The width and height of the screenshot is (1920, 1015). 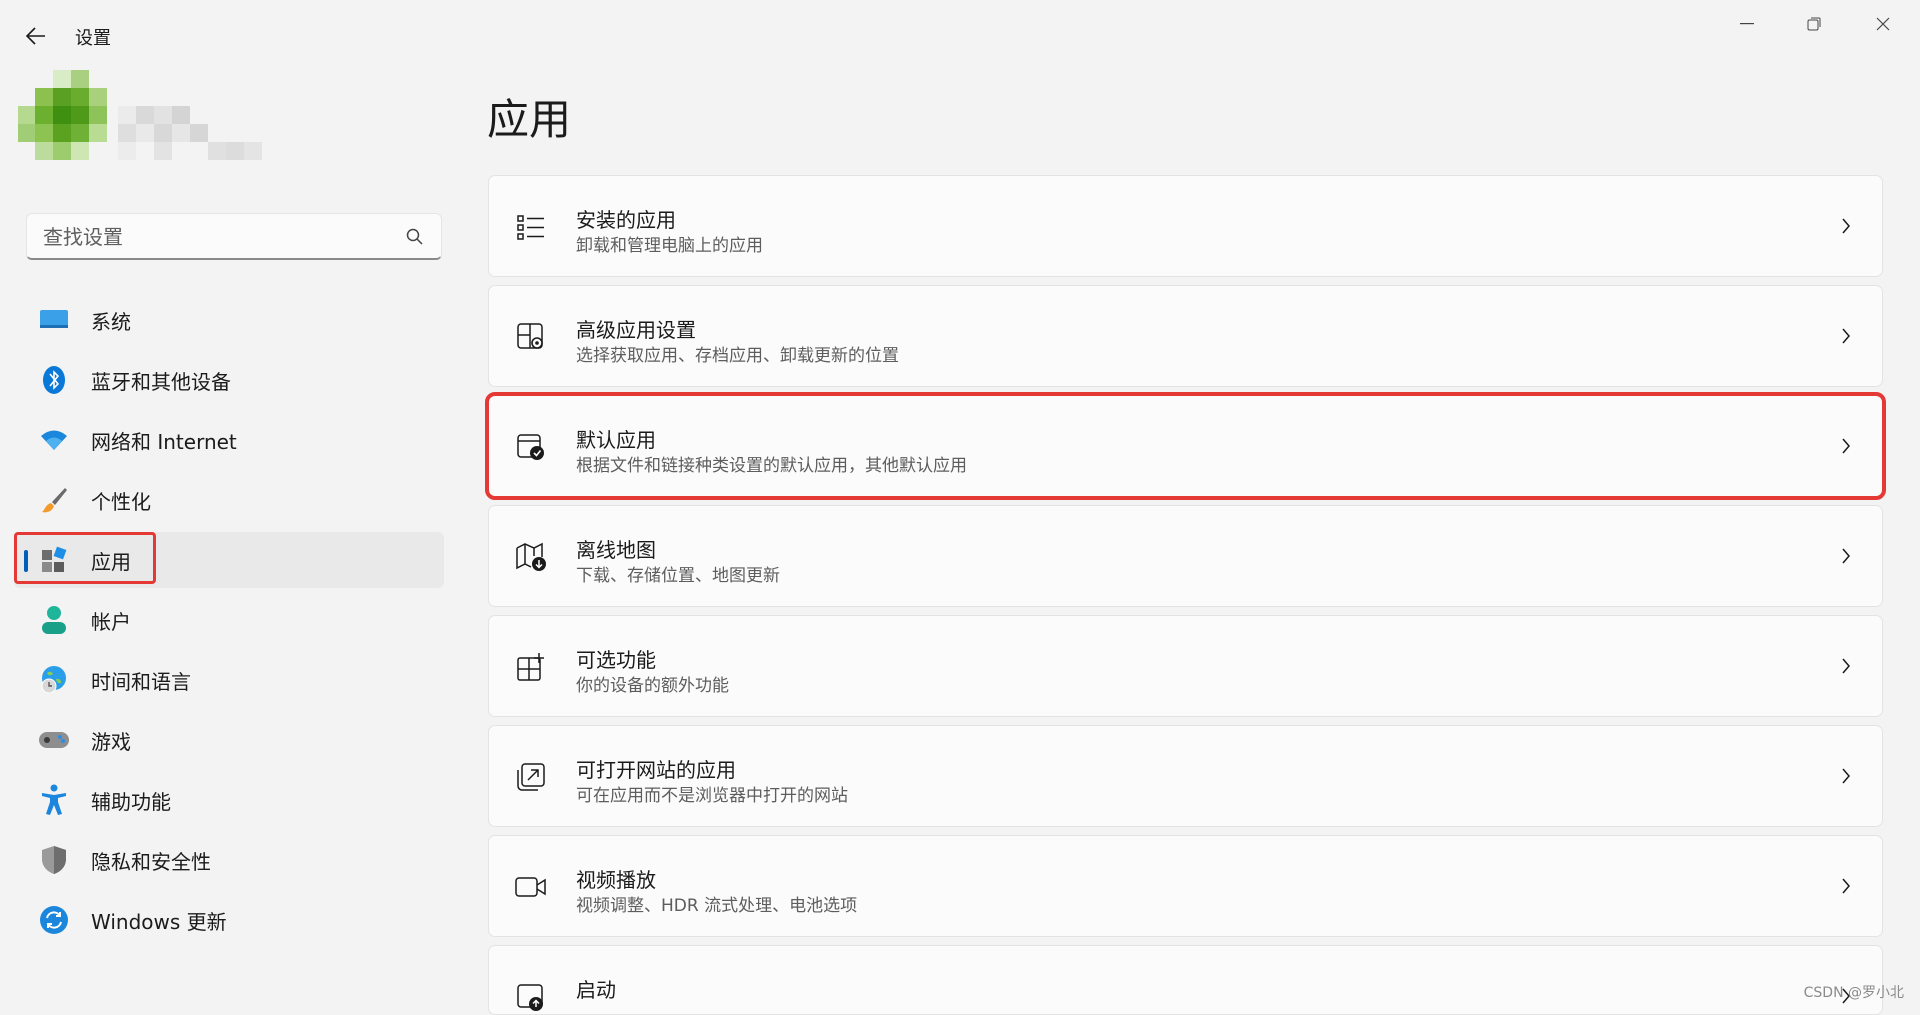 What do you see at coordinates (229, 920) in the screenshot?
I see `sidebar-item-windows-update: Windows 更新` at bounding box center [229, 920].